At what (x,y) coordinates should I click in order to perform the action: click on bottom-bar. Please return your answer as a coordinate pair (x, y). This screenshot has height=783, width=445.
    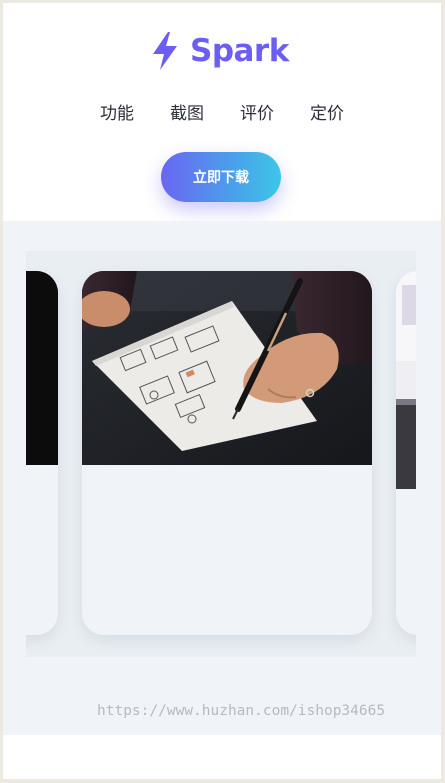
    Looking at the image, I should click on (222, 757).